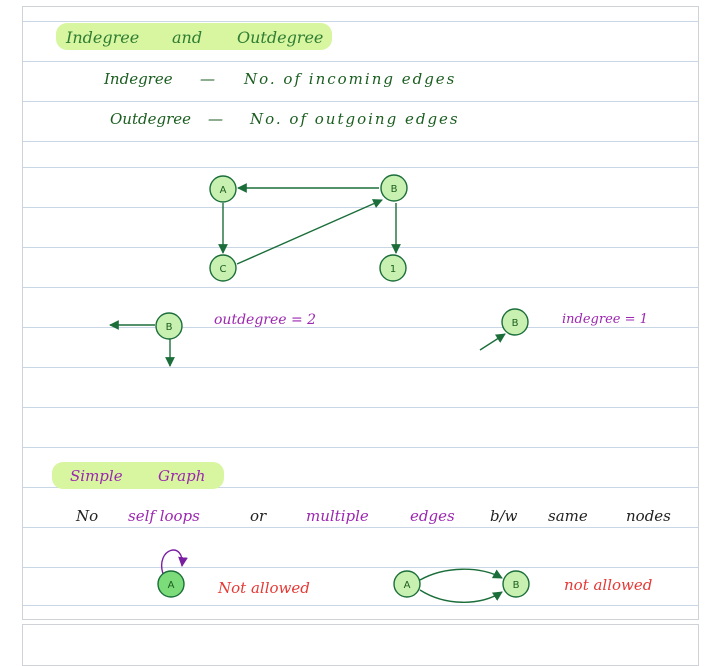  Describe the element at coordinates (605, 319) in the screenshot. I see `indegree-example-label: indegree = 1` at that location.